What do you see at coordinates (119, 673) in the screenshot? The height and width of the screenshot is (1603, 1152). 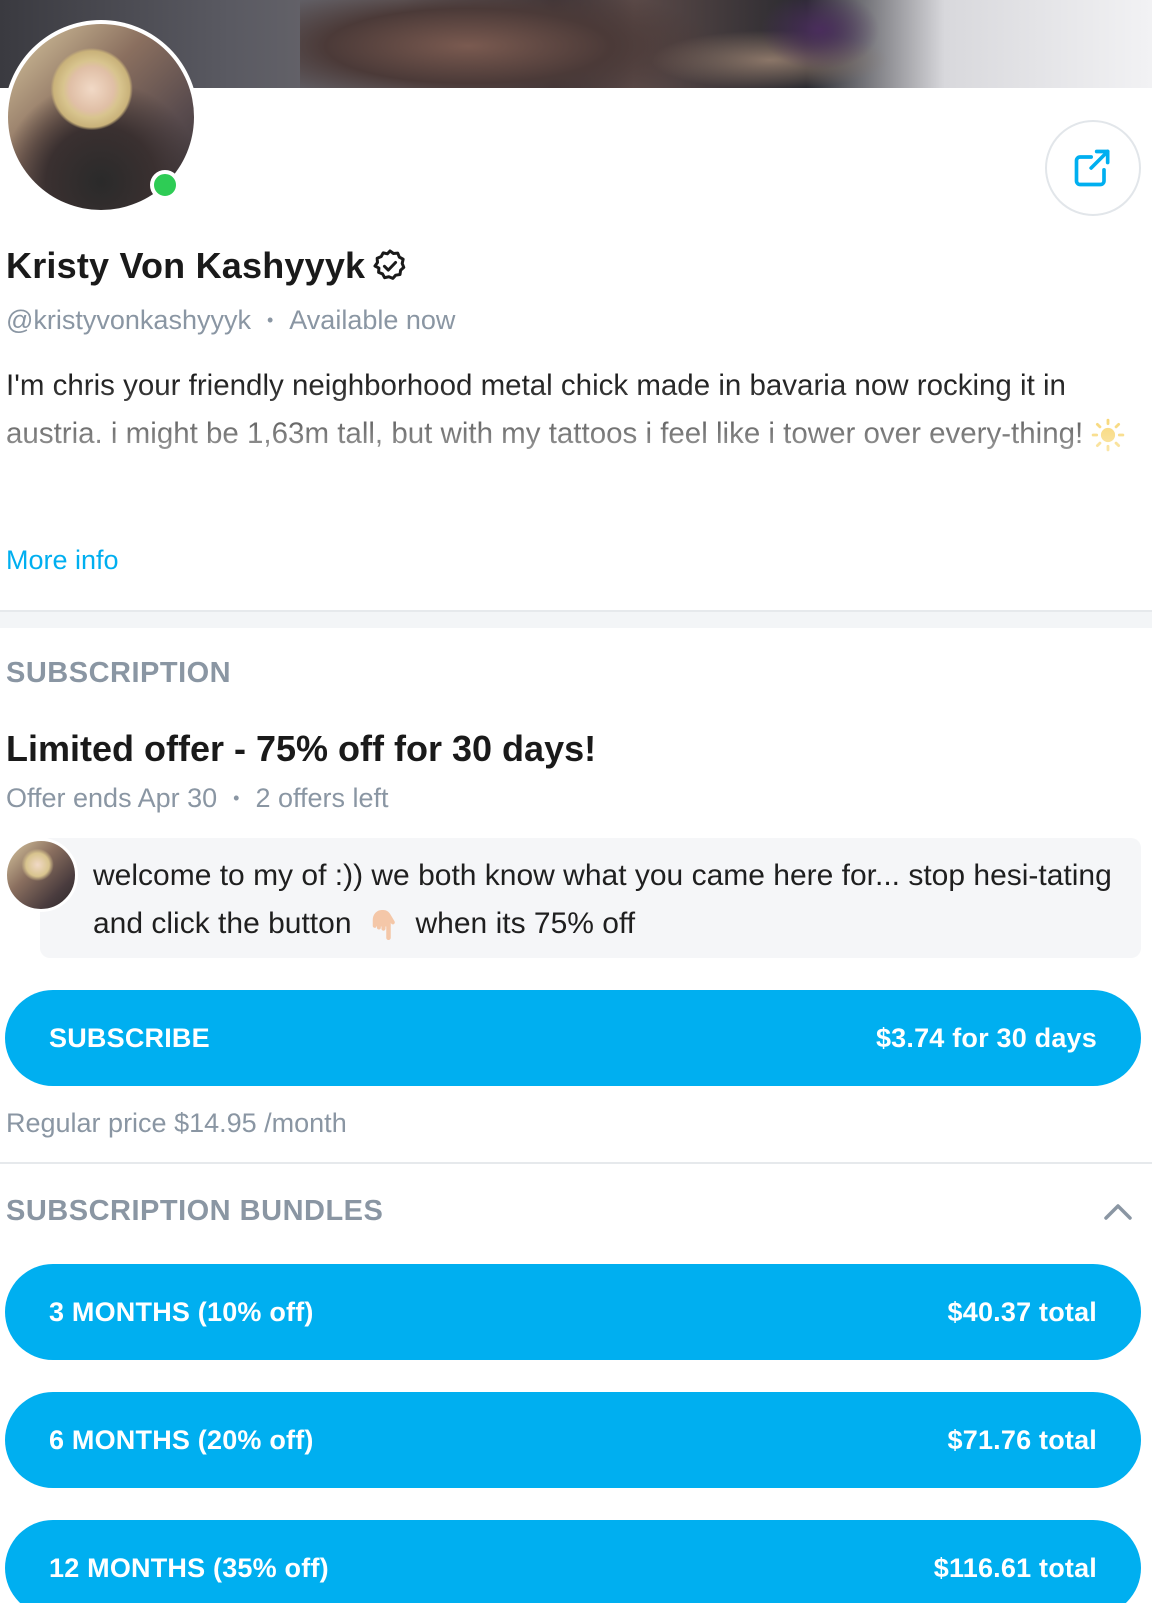 I see `subscription-section-title: SUBSCRIPTION` at bounding box center [119, 673].